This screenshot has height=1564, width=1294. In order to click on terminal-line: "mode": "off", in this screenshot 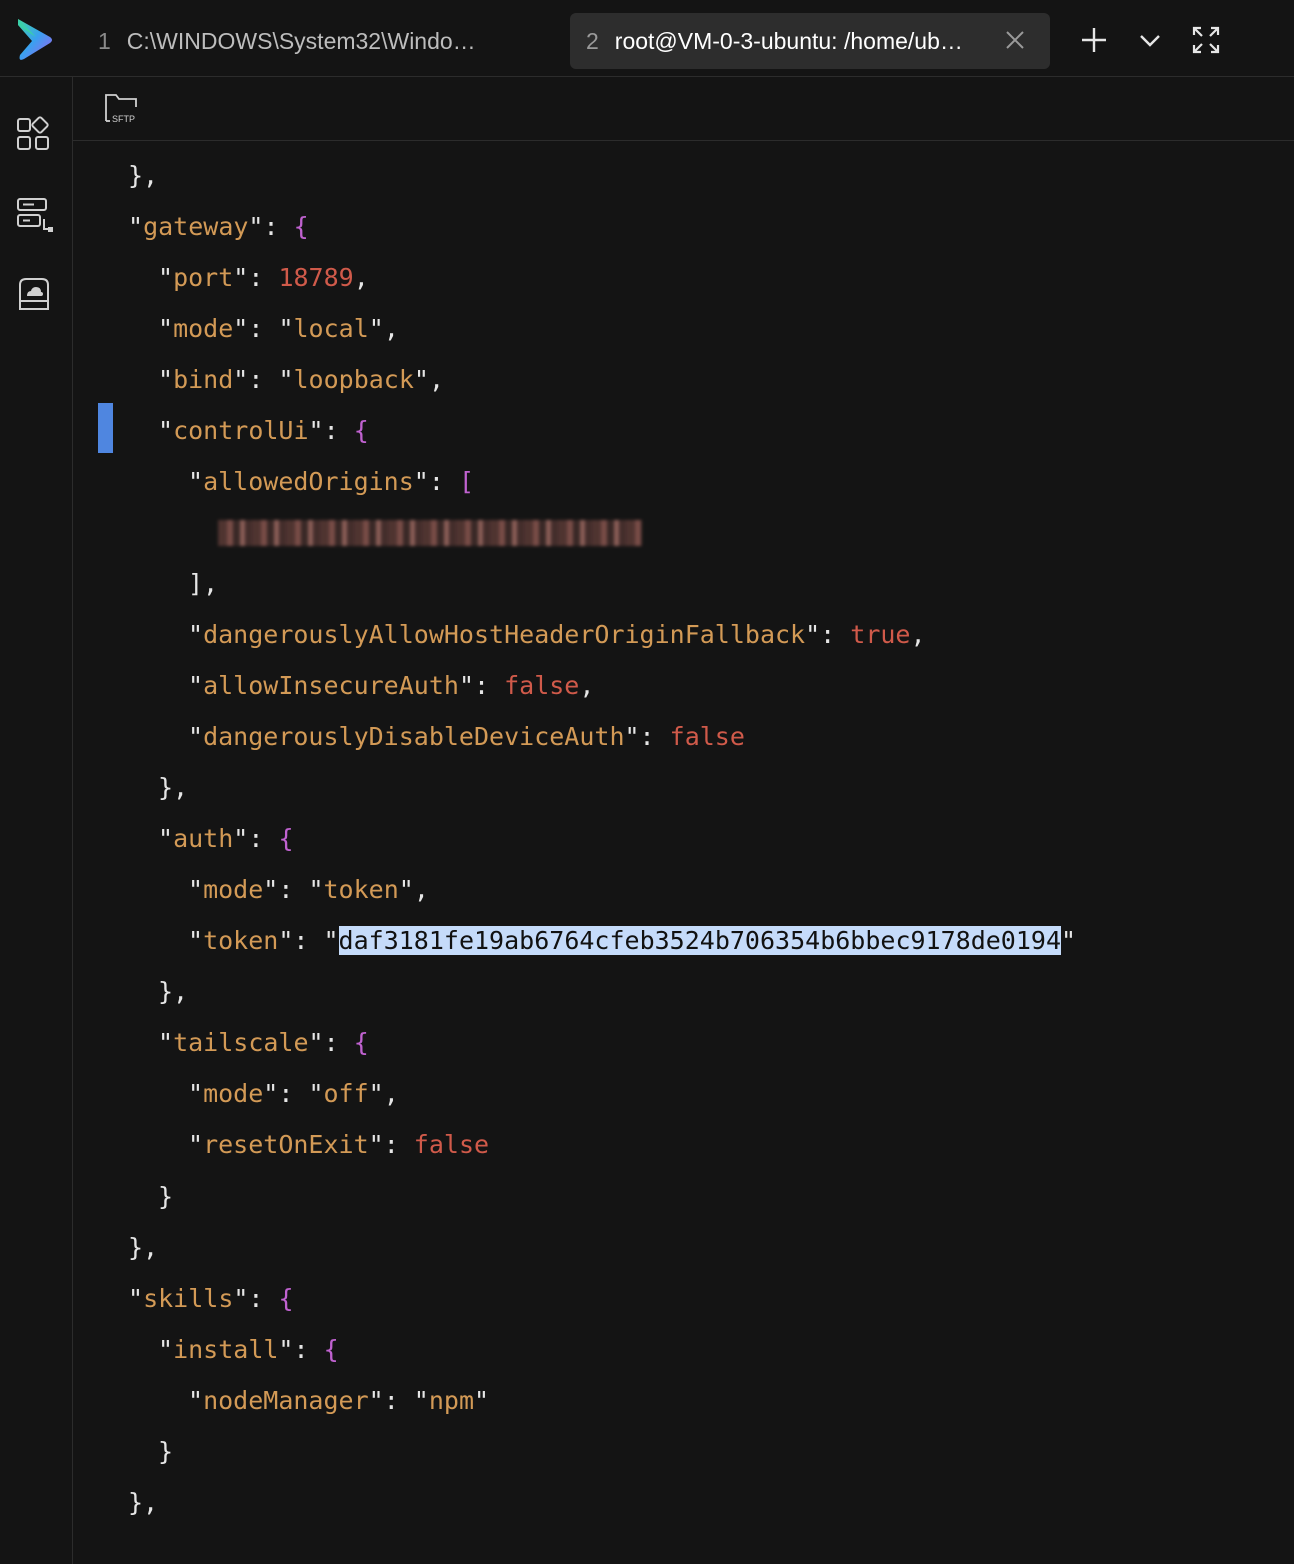, I will do `click(293, 1093)`.